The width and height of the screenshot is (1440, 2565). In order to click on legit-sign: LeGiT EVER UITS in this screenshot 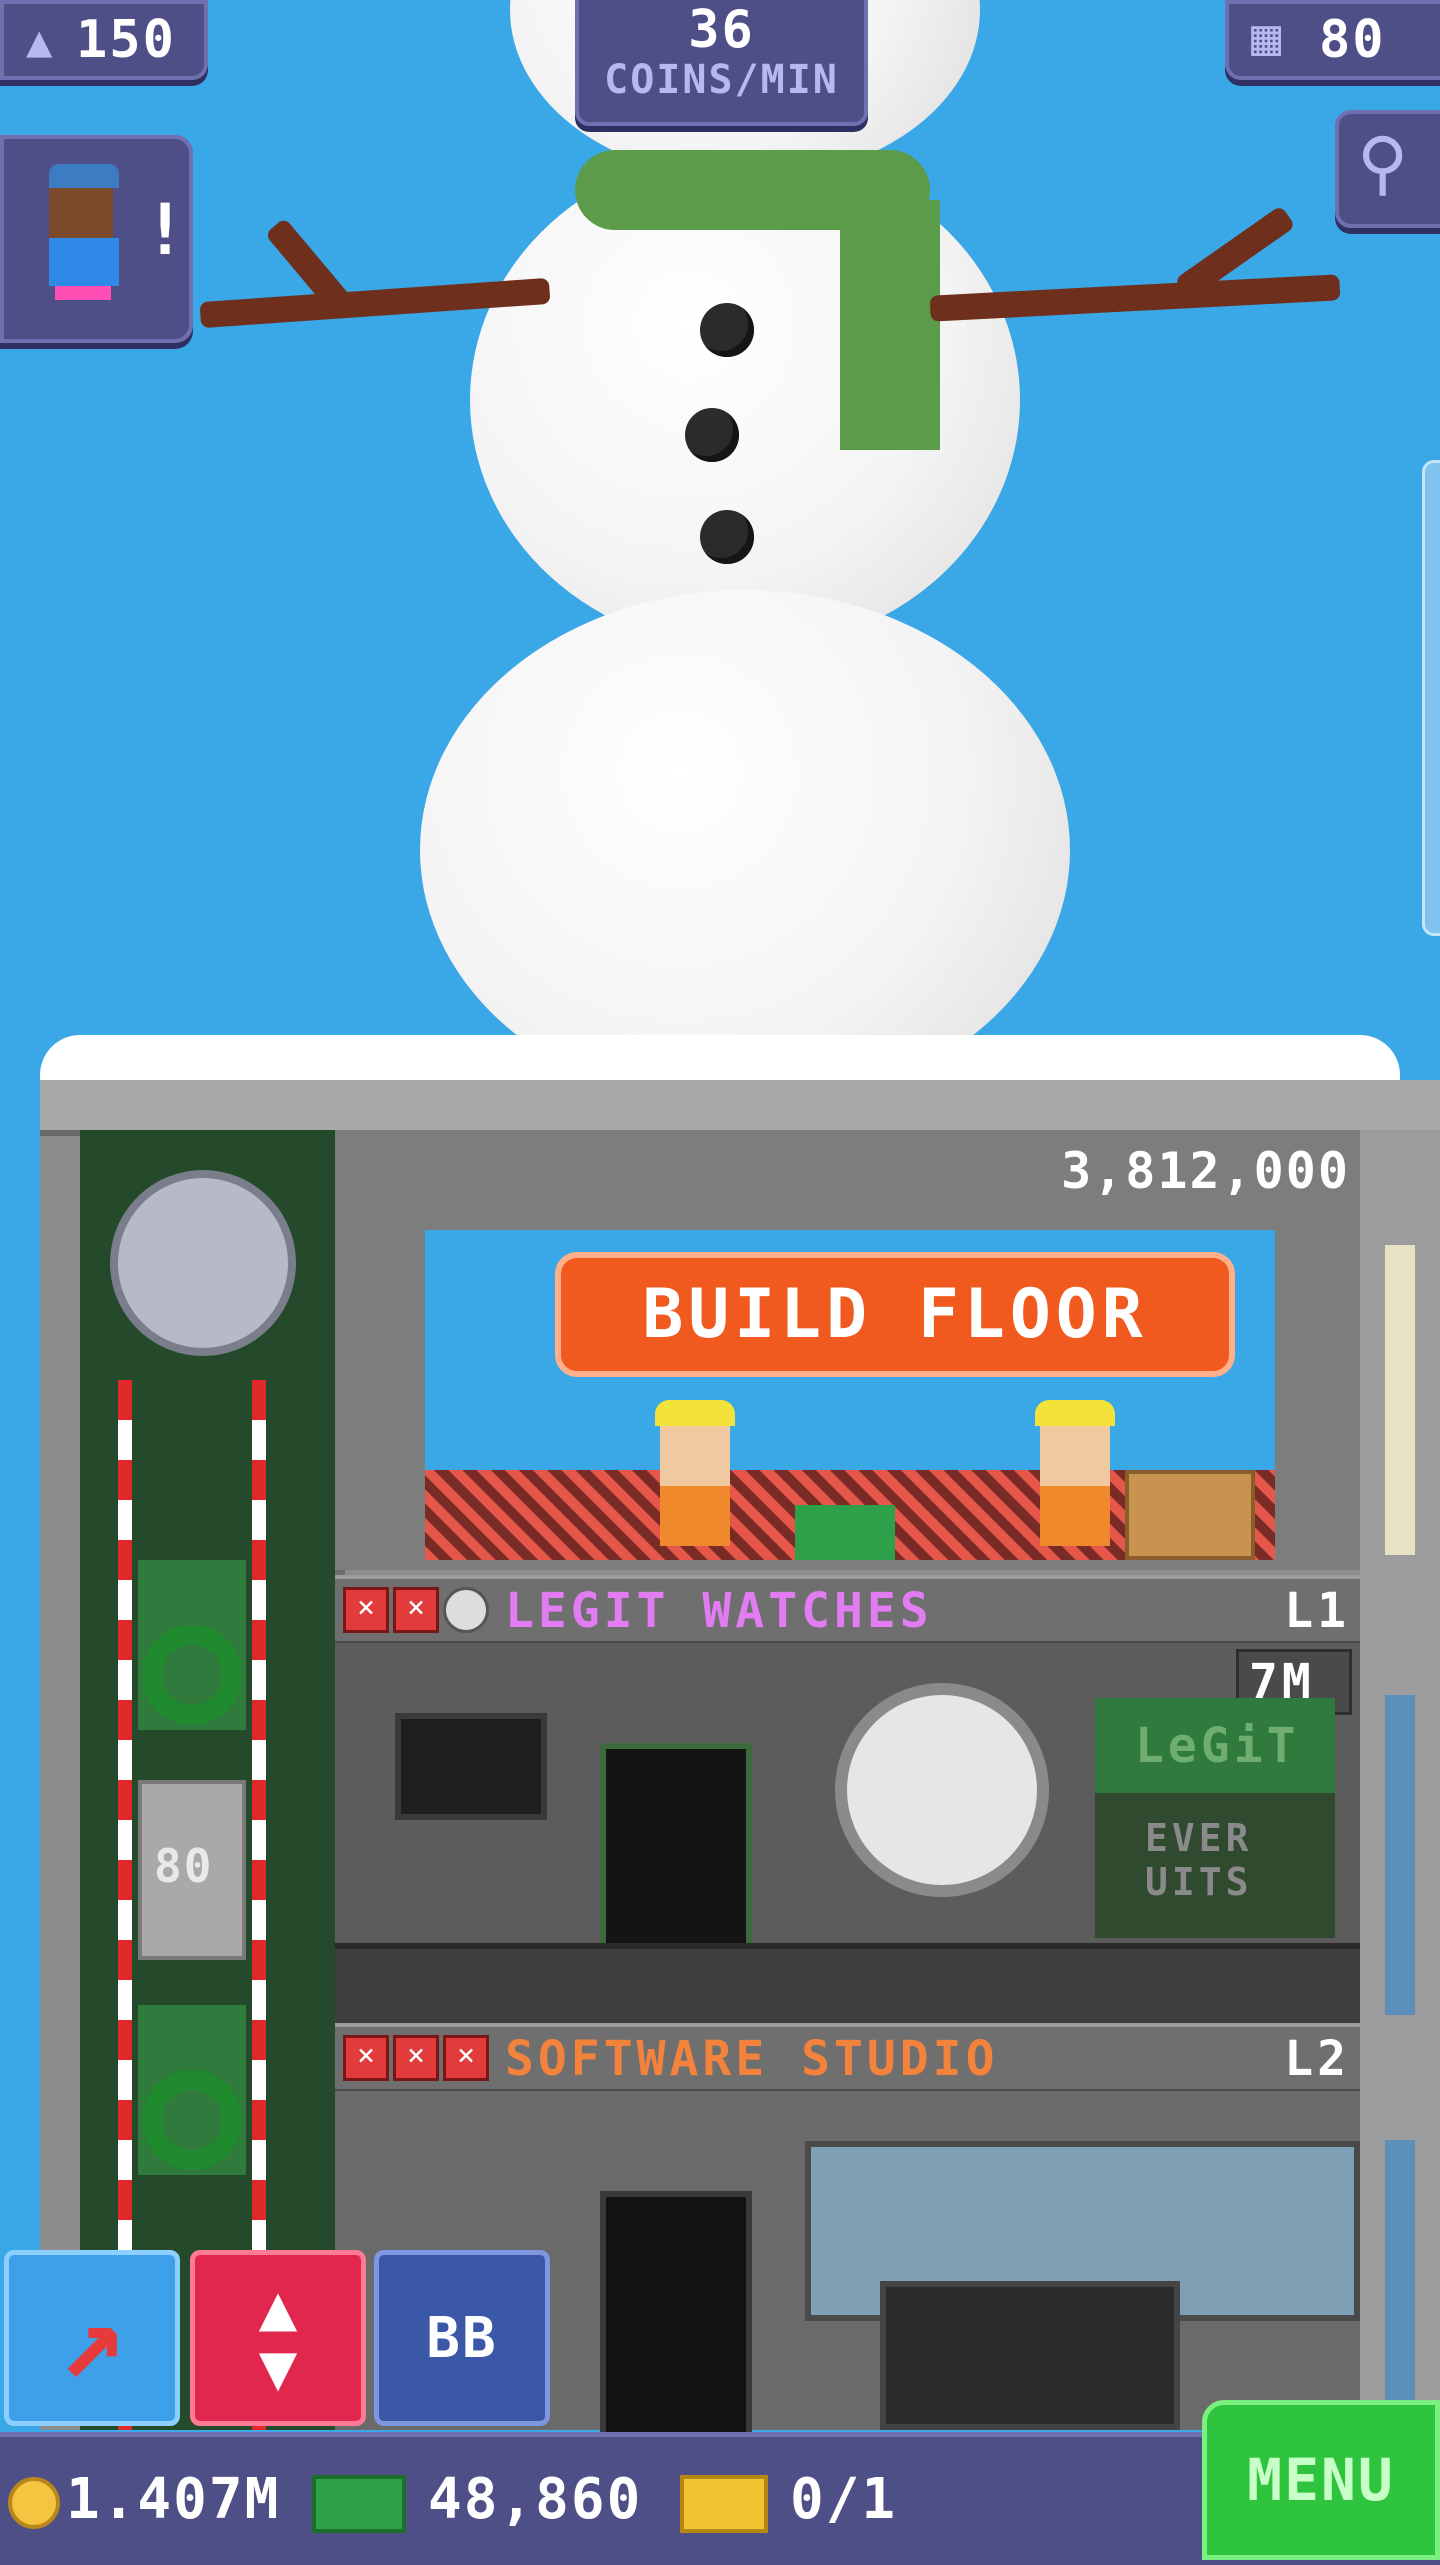, I will do `click(1215, 1818)`.